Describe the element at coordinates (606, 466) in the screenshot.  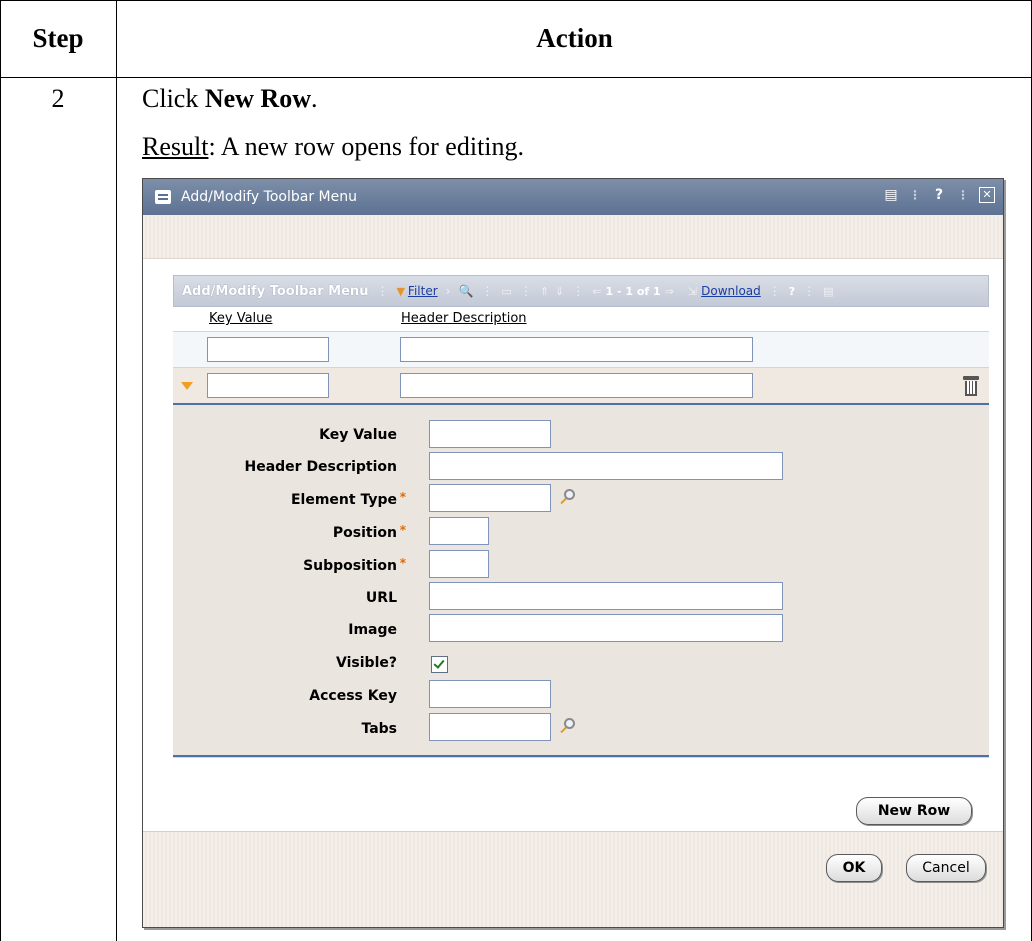
I see `header-description-input` at that location.